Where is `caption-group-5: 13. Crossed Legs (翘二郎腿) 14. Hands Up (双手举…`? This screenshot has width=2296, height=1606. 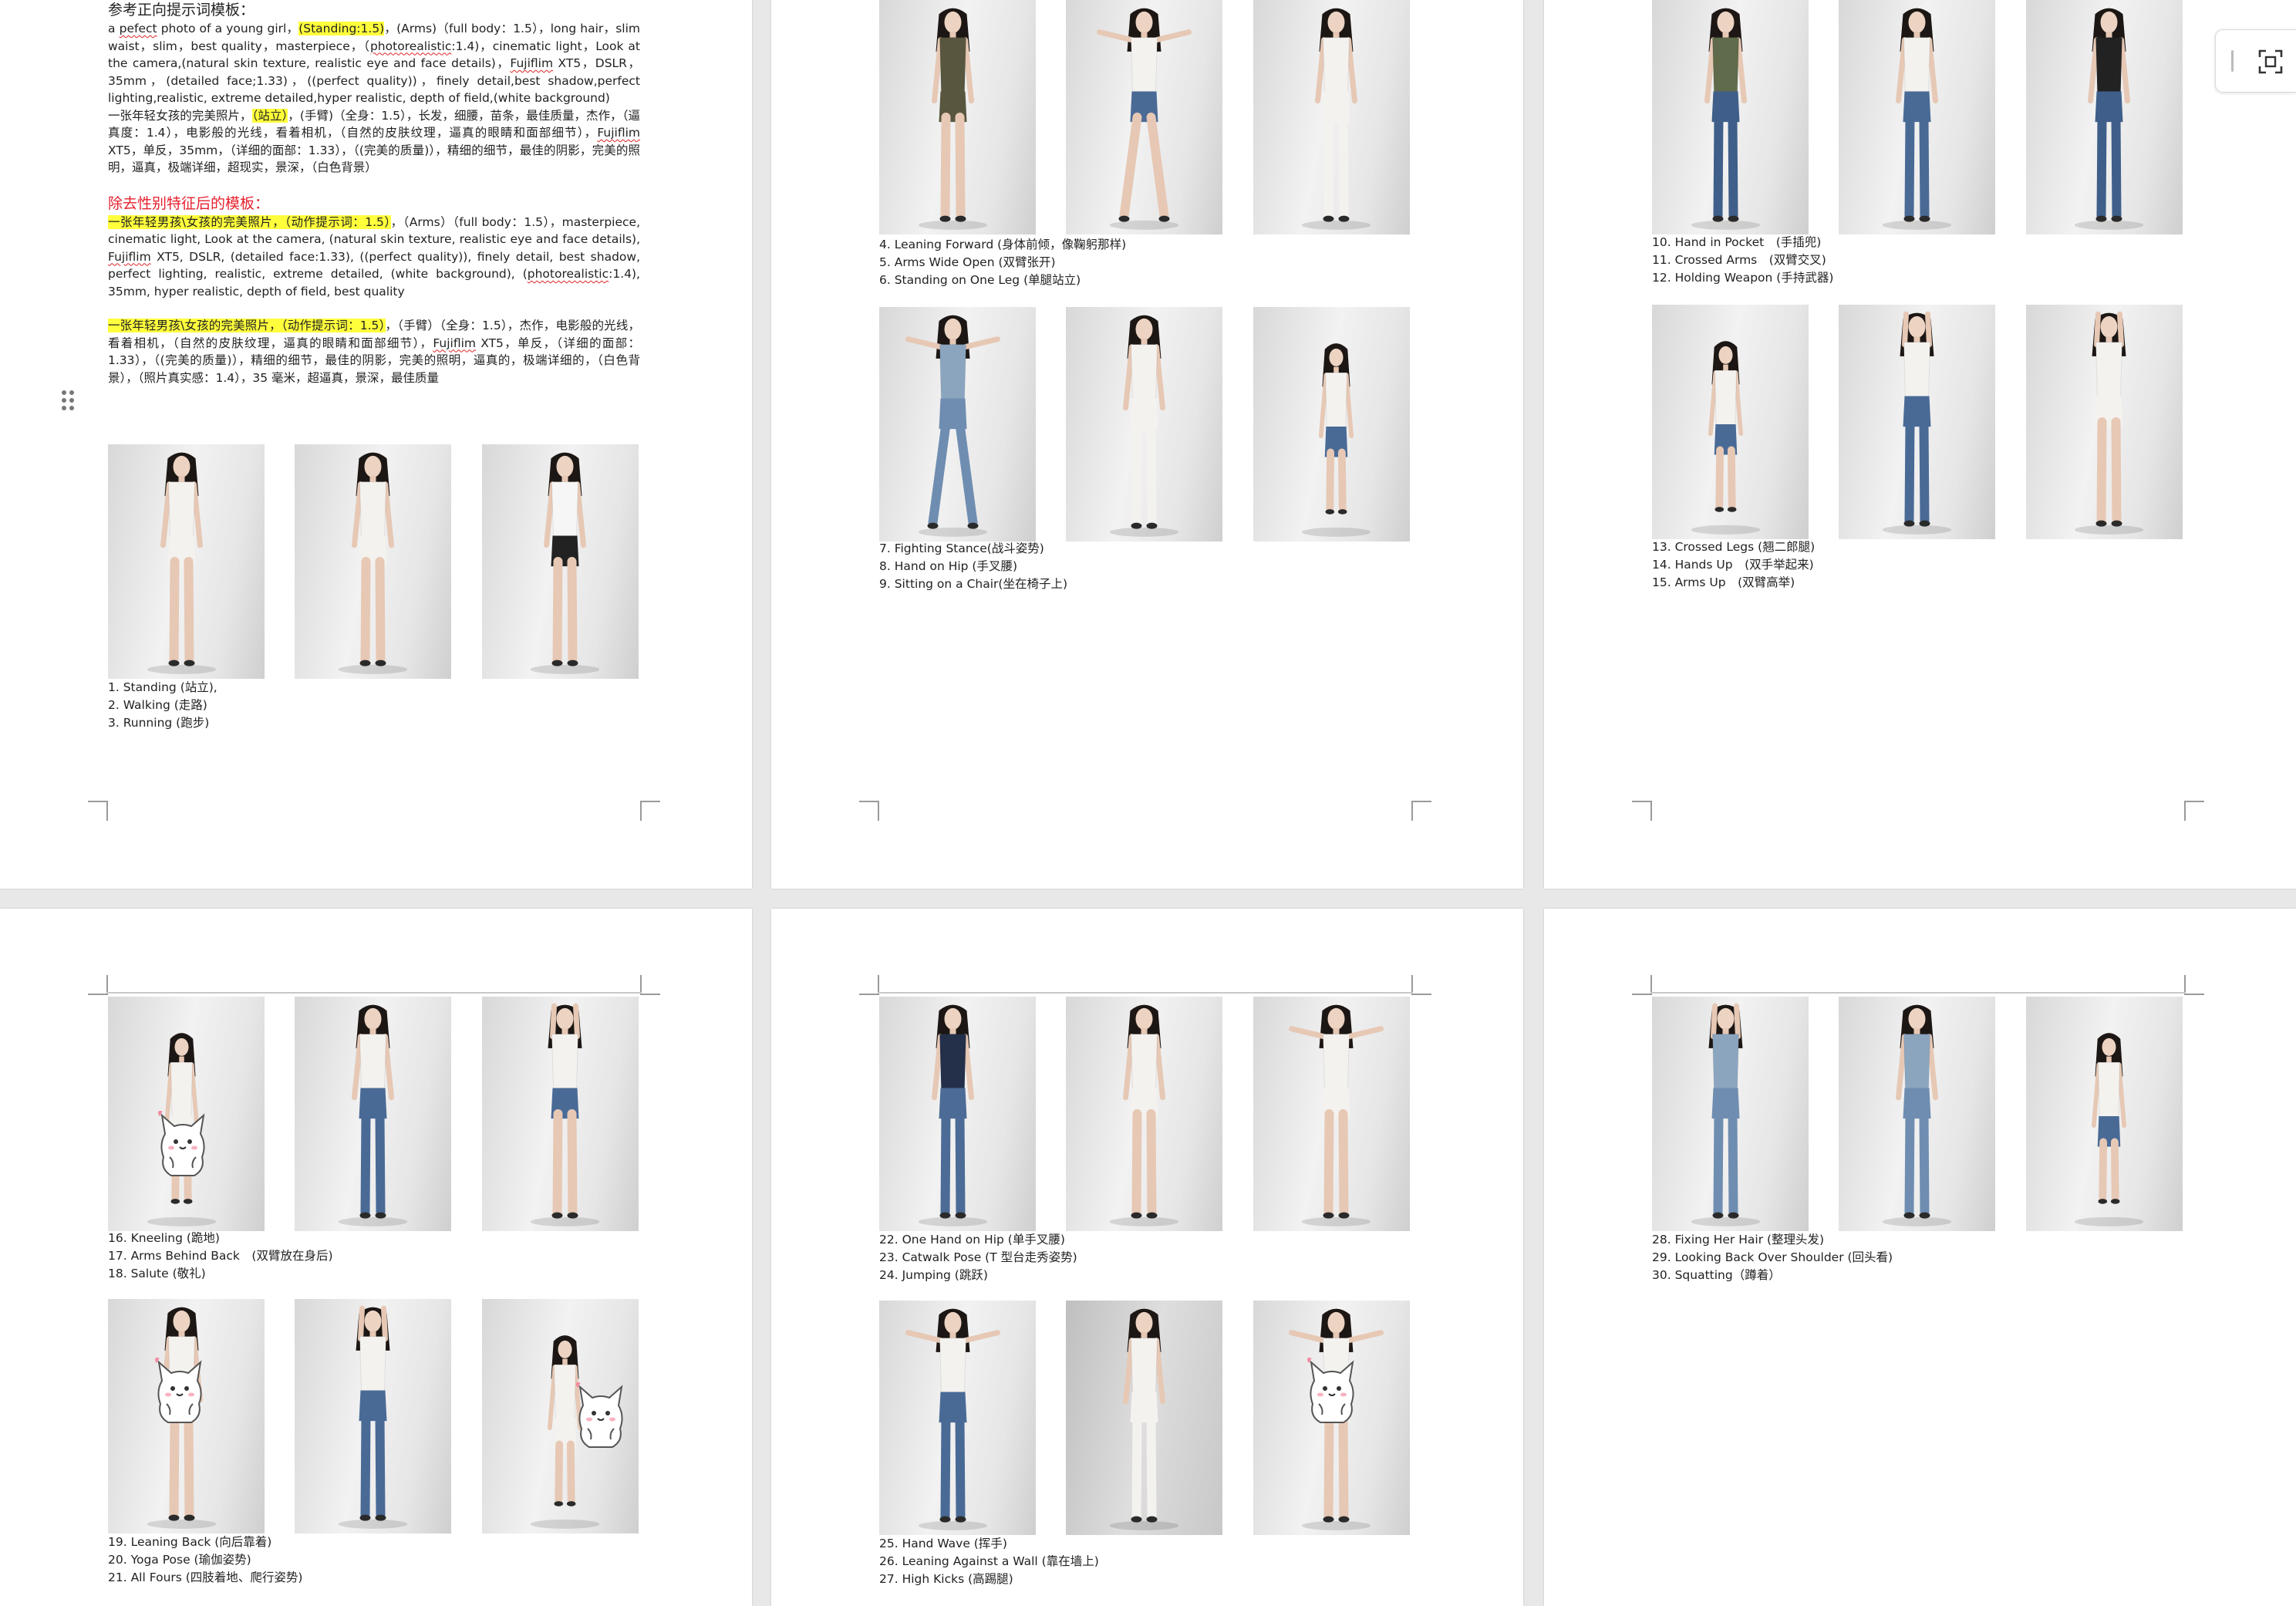 caption-group-5: 13. Crossed Legs (翘二郎腿) 14. Hands Up (双手举… is located at coordinates (1734, 564).